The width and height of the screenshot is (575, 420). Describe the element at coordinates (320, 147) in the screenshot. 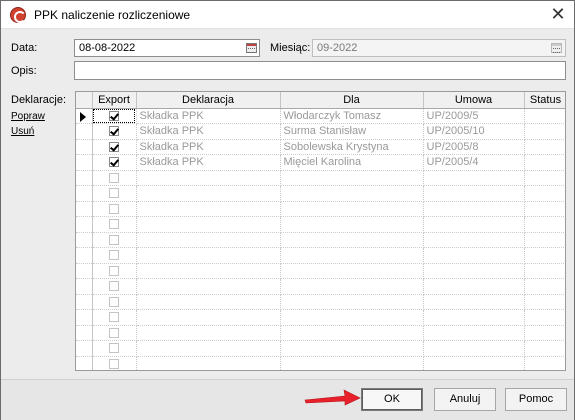

I see `table-row: Składka PPK Sobolewska Krystyna UP/2005/8` at that location.